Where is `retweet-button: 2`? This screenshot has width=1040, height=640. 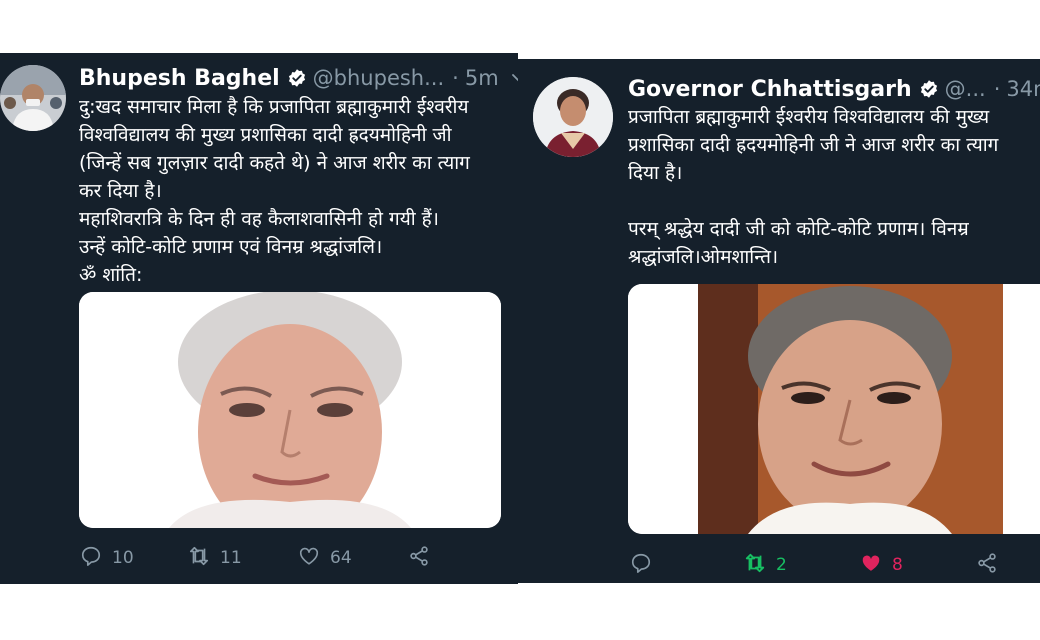 retweet-button: 2 is located at coordinates (765, 565).